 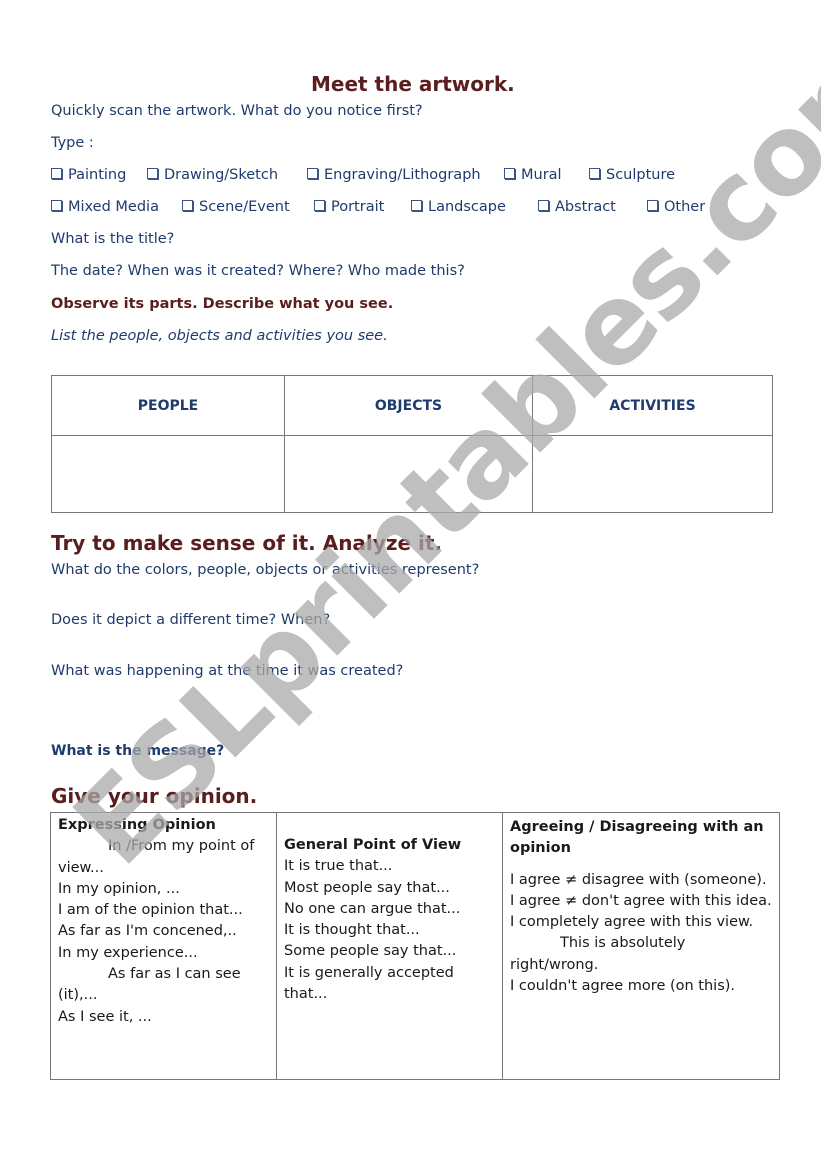 What do you see at coordinates (373, 845) in the screenshot?
I see `column-heading: General Point of View` at bounding box center [373, 845].